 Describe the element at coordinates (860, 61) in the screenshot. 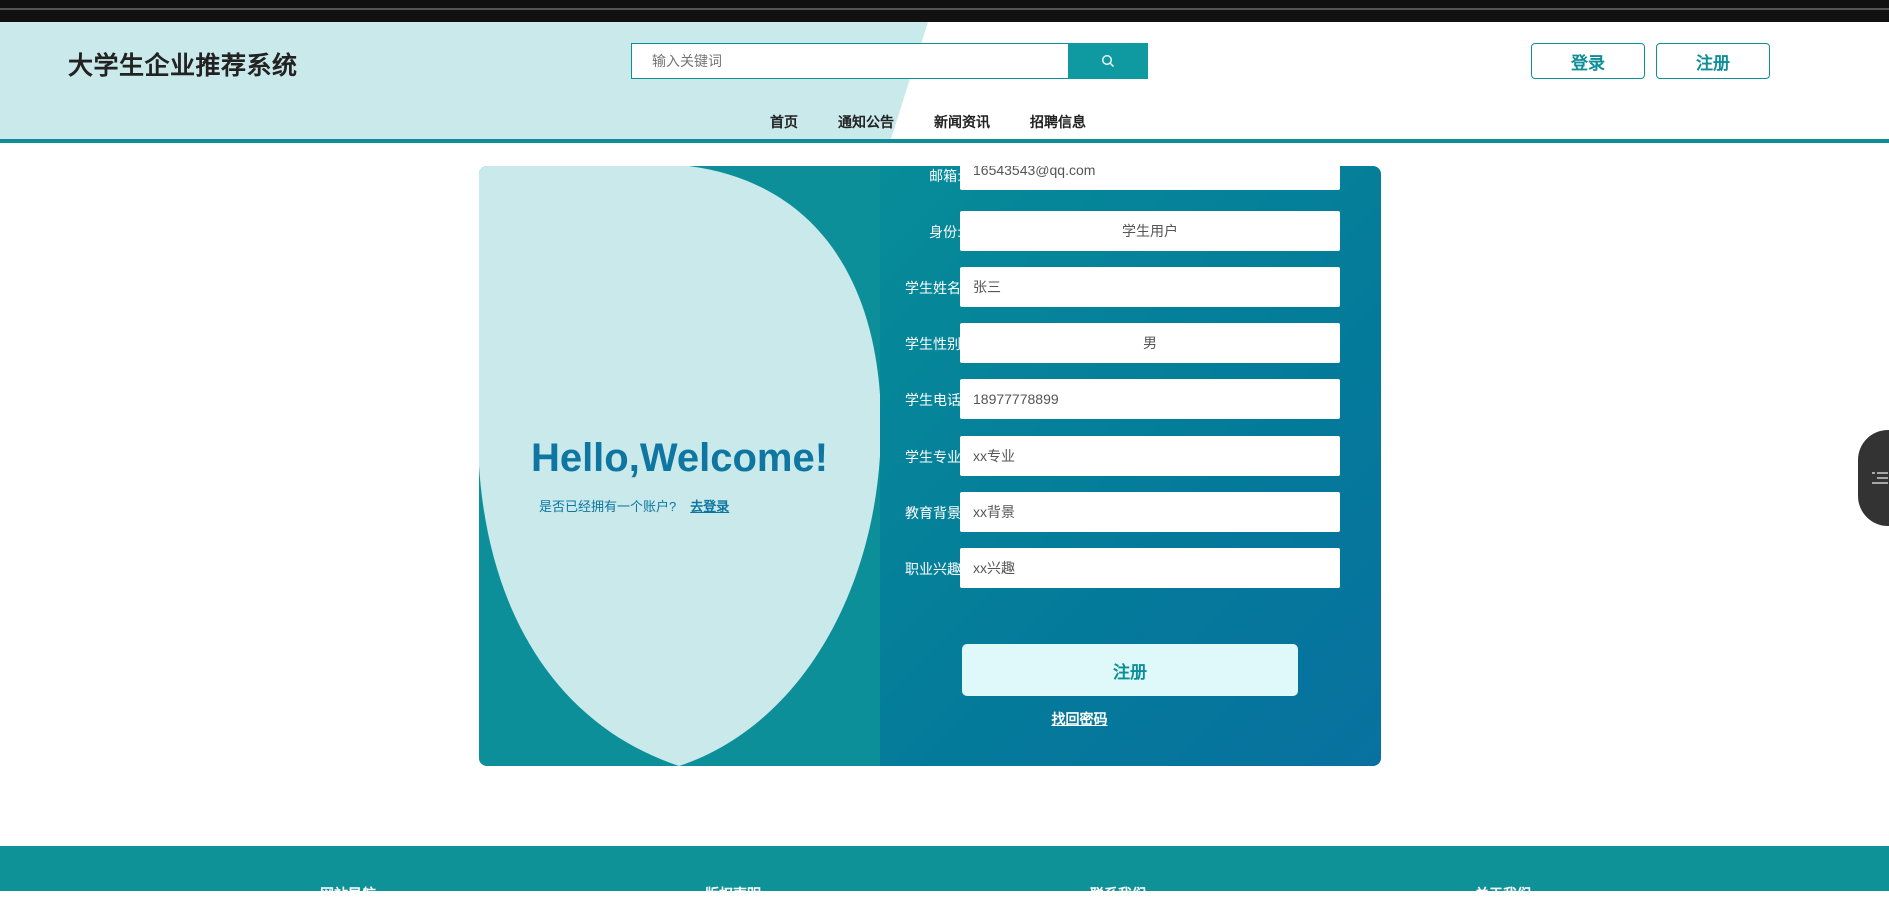

I see `search-input` at that location.